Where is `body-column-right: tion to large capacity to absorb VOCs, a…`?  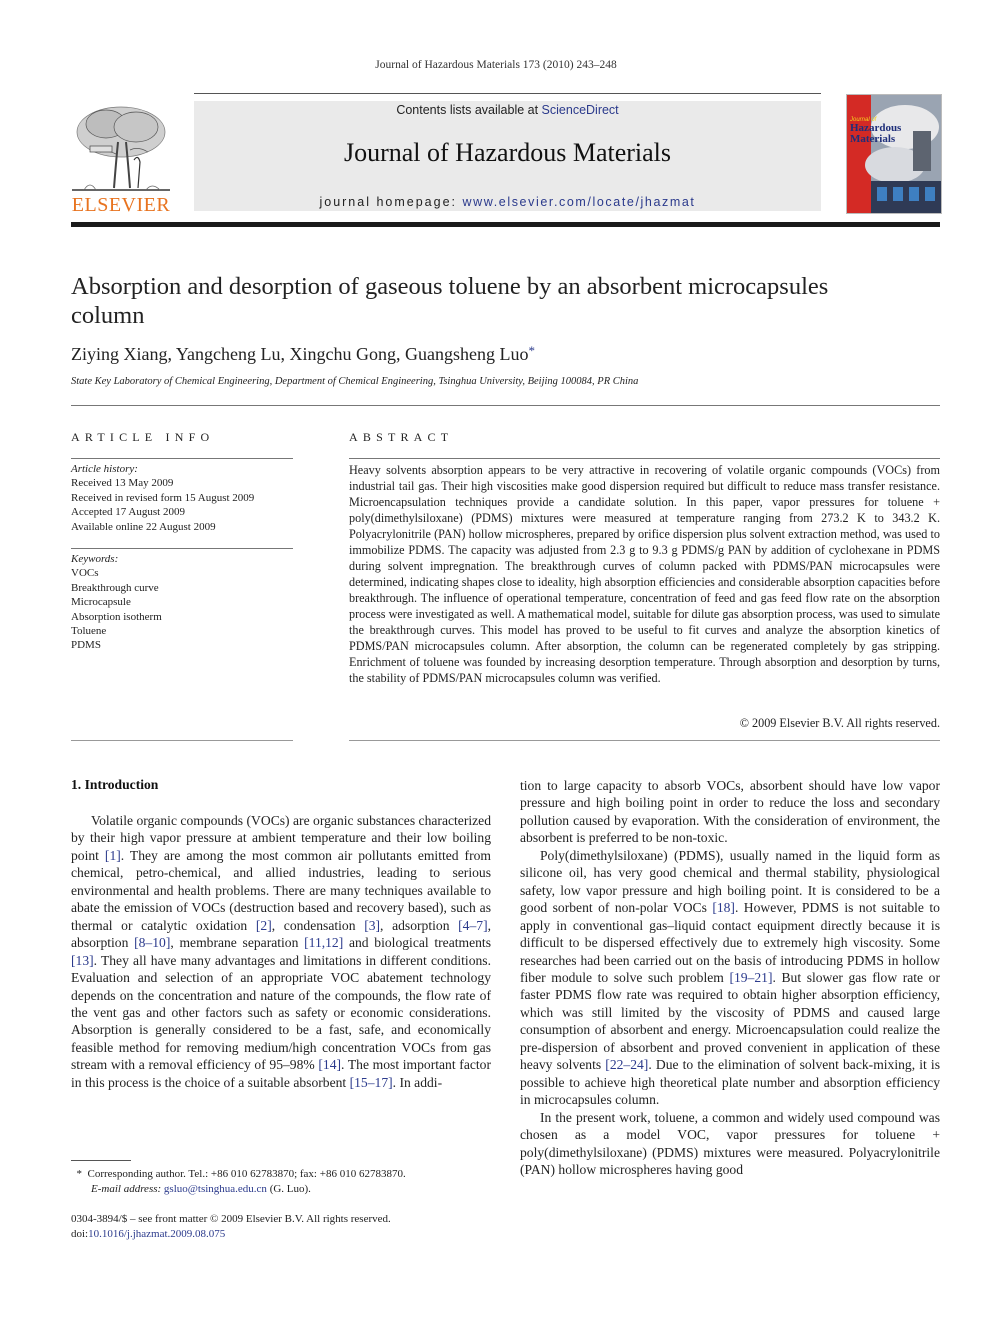
body-column-right: tion to large capacity to absorb VOCs, a… is located at coordinates (730, 977).